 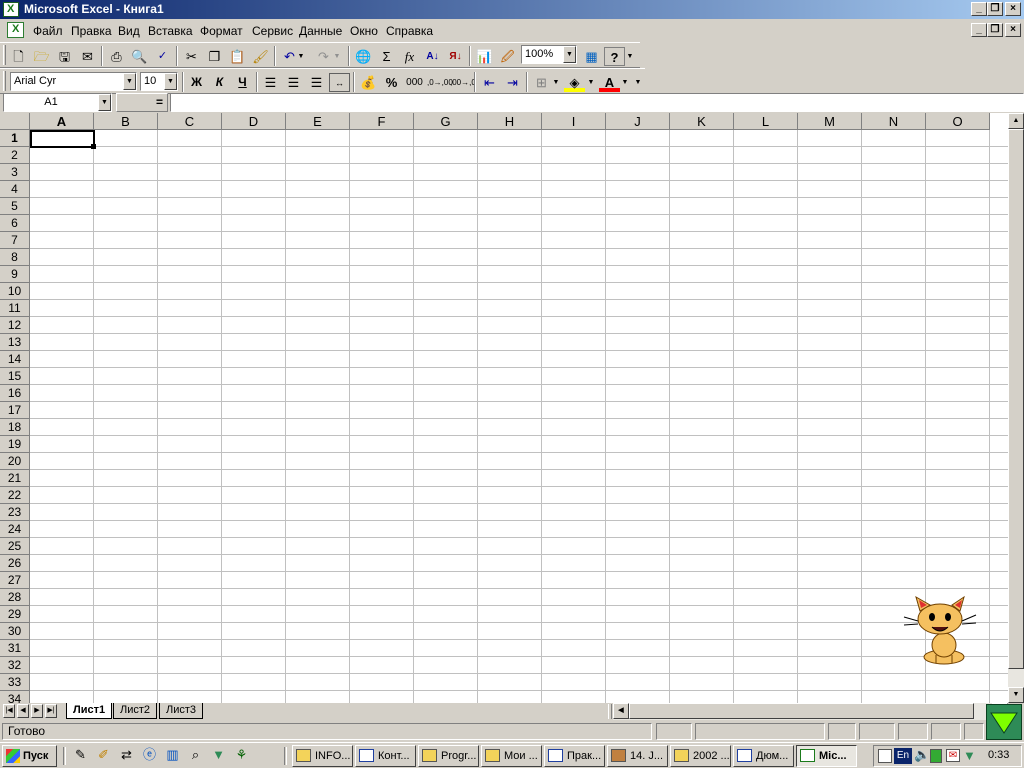 I want to click on checkmark-app-icon, so click(x=1004, y=722).